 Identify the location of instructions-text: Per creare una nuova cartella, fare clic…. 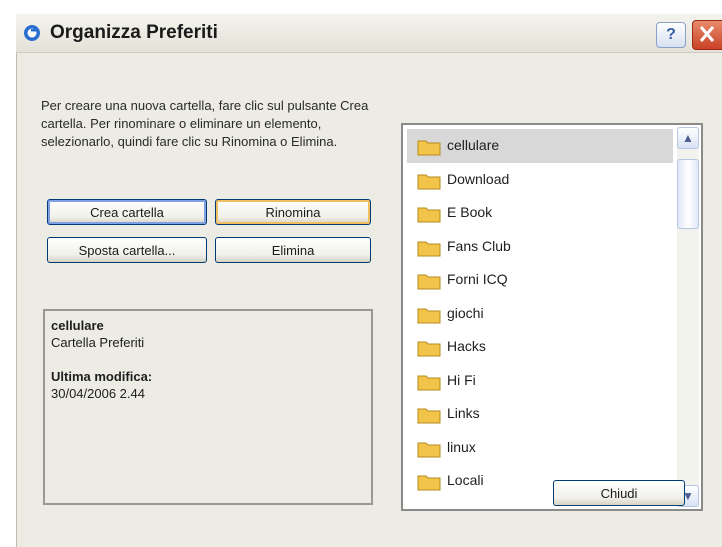
(205, 123).